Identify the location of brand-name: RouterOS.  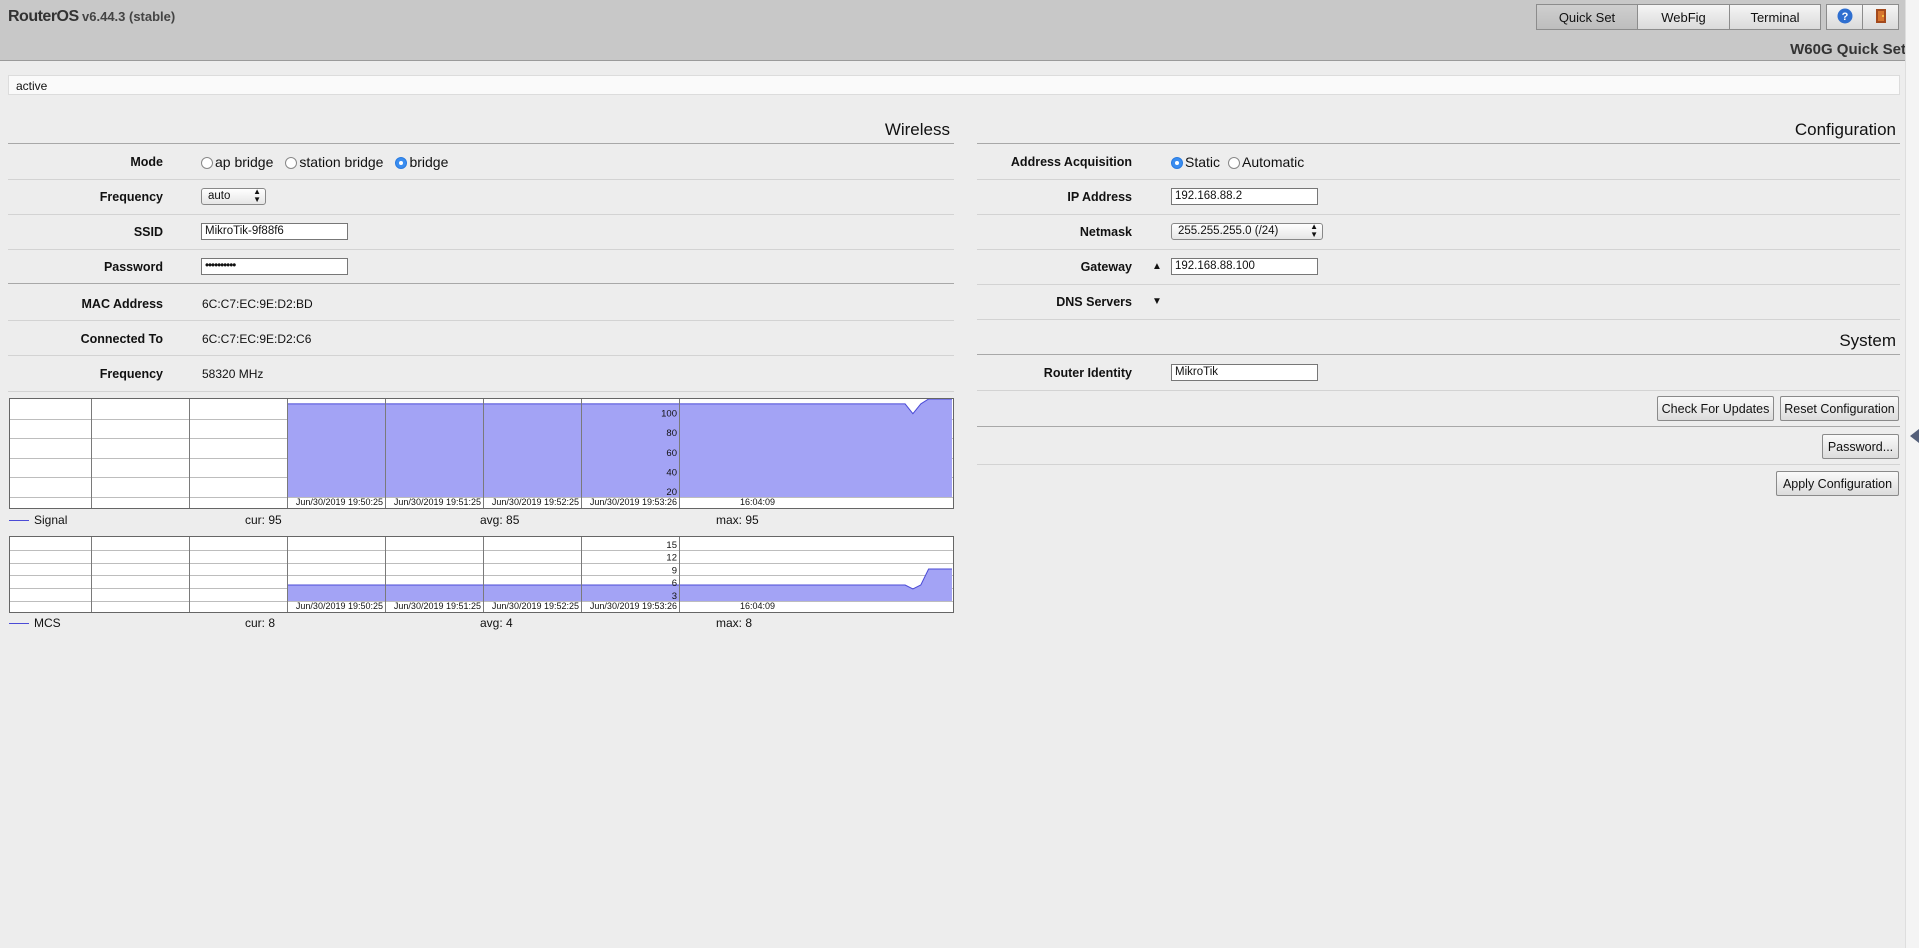
(43, 16).